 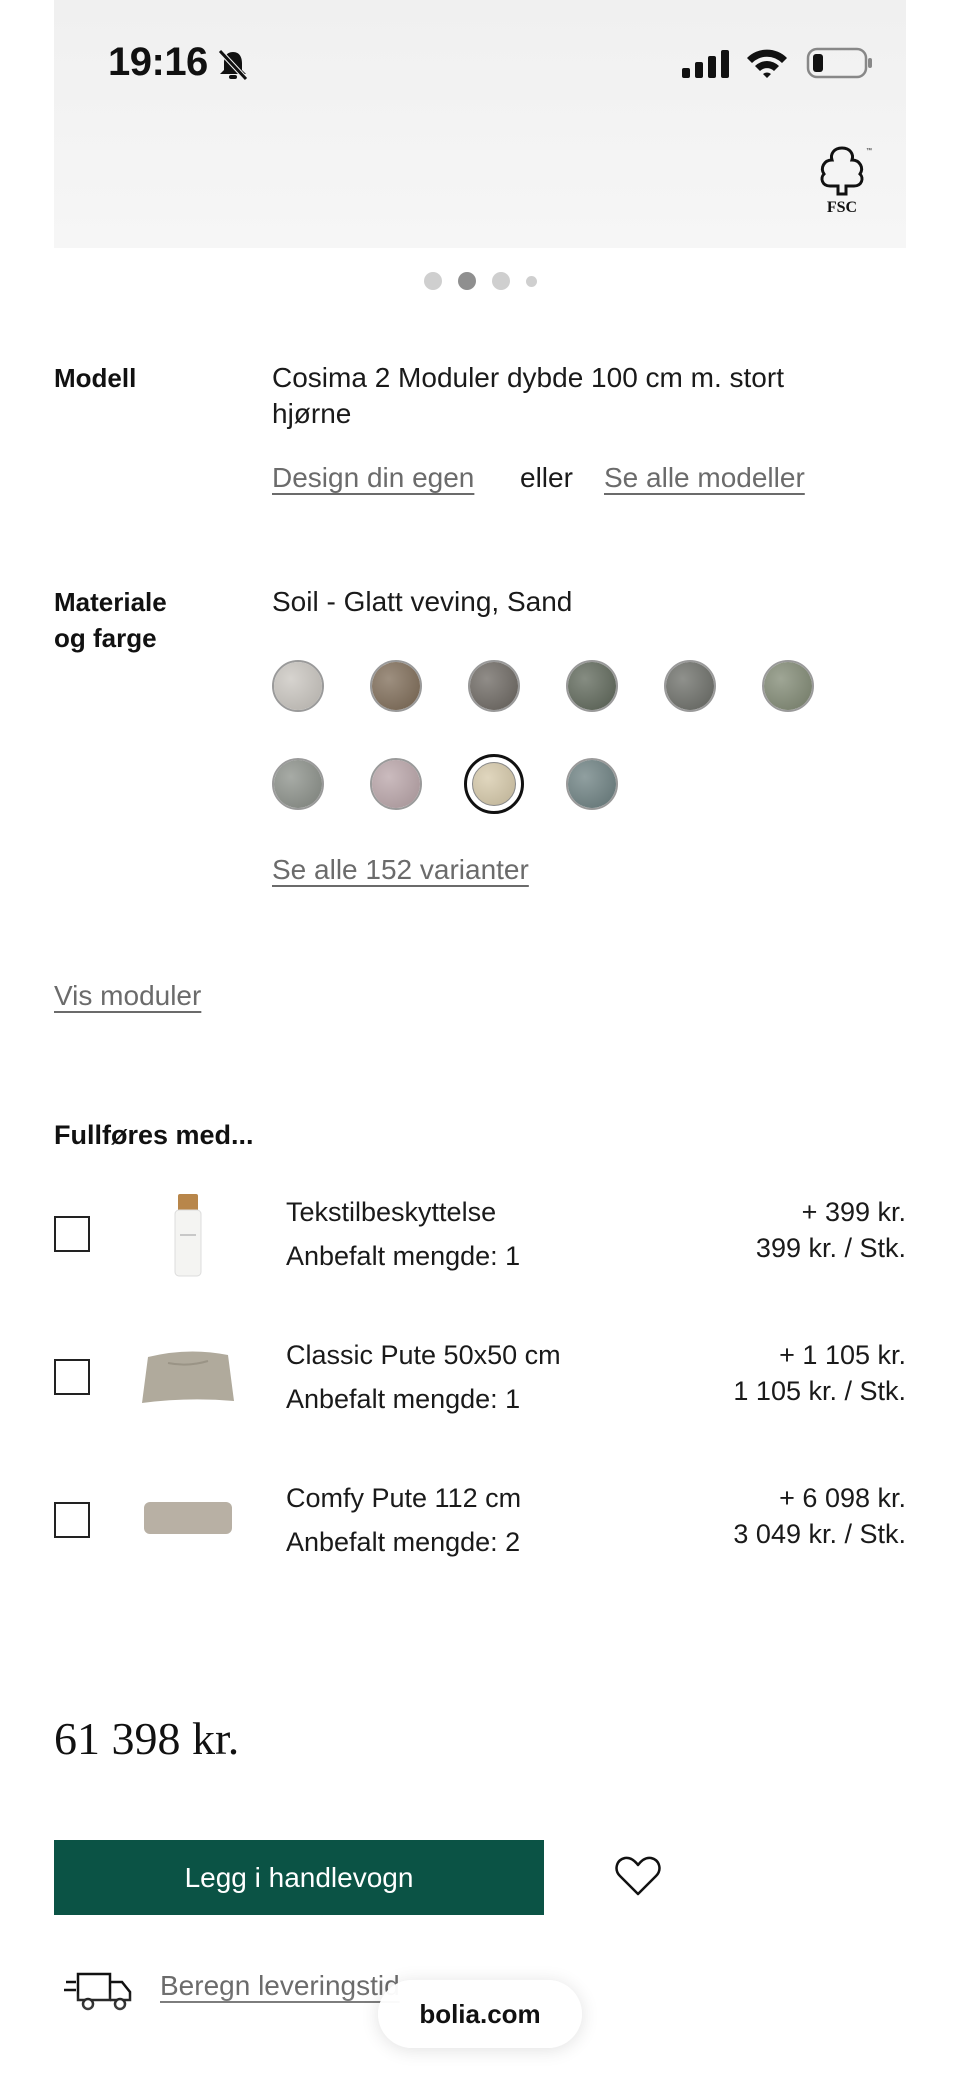 What do you see at coordinates (403, 1542) in the screenshot?
I see `addon-quantity: Anbefalt mengde: 2` at bounding box center [403, 1542].